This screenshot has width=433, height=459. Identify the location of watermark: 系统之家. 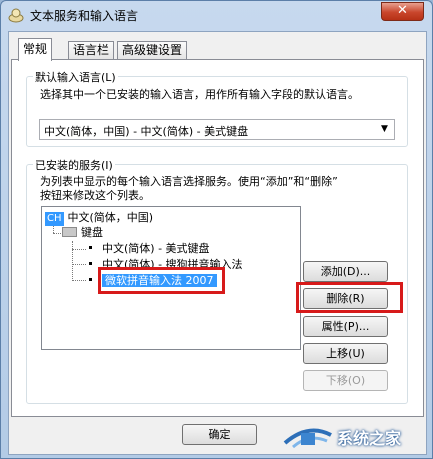
(355, 435).